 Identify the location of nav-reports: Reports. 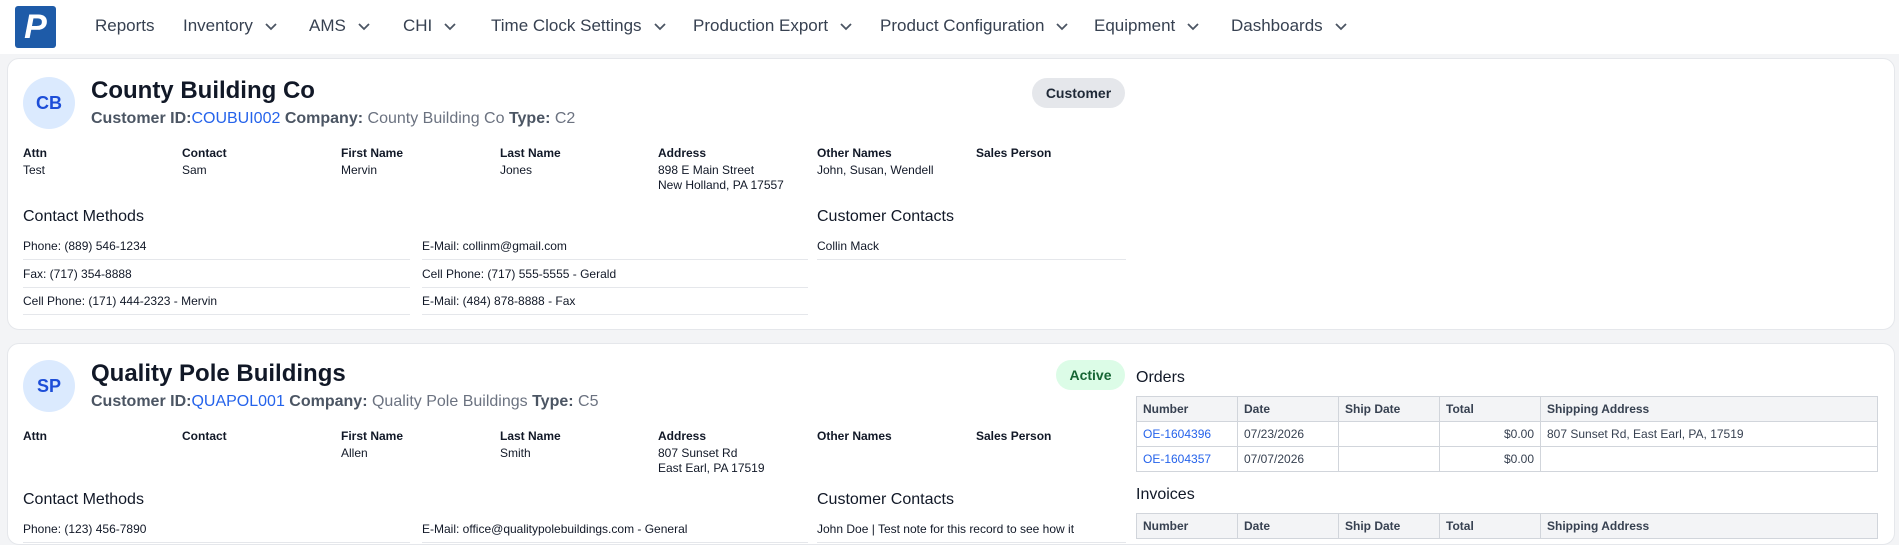
(125, 26).